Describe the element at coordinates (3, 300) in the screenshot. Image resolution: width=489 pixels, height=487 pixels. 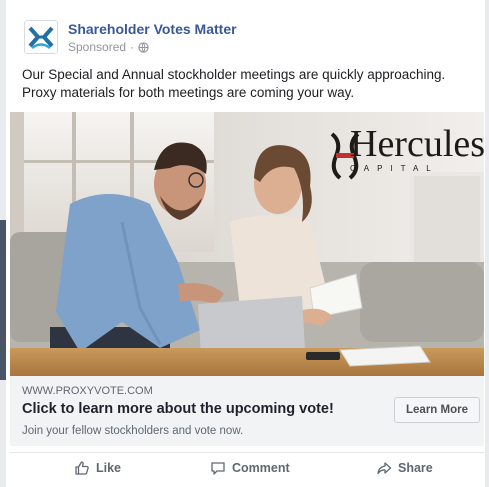
I see `left-feed-edge-chip` at that location.